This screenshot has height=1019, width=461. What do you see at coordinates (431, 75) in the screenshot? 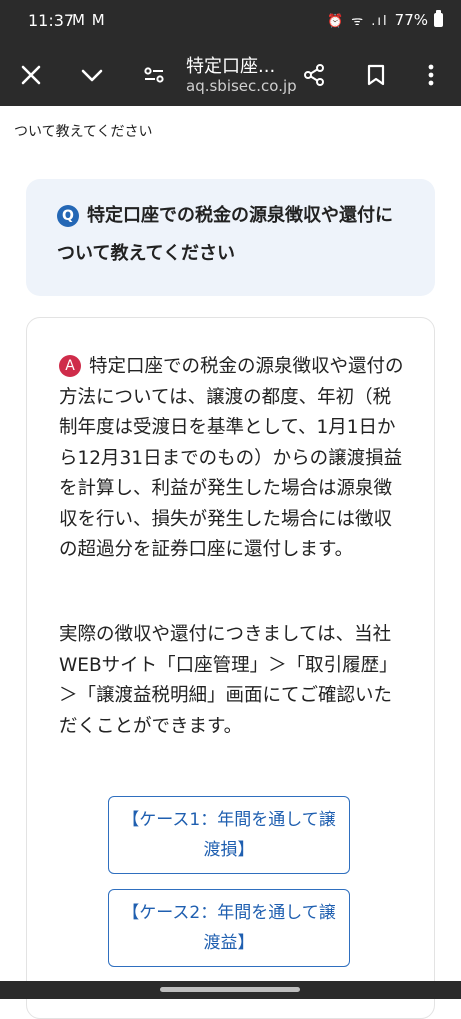
I see `more-vert-icon` at bounding box center [431, 75].